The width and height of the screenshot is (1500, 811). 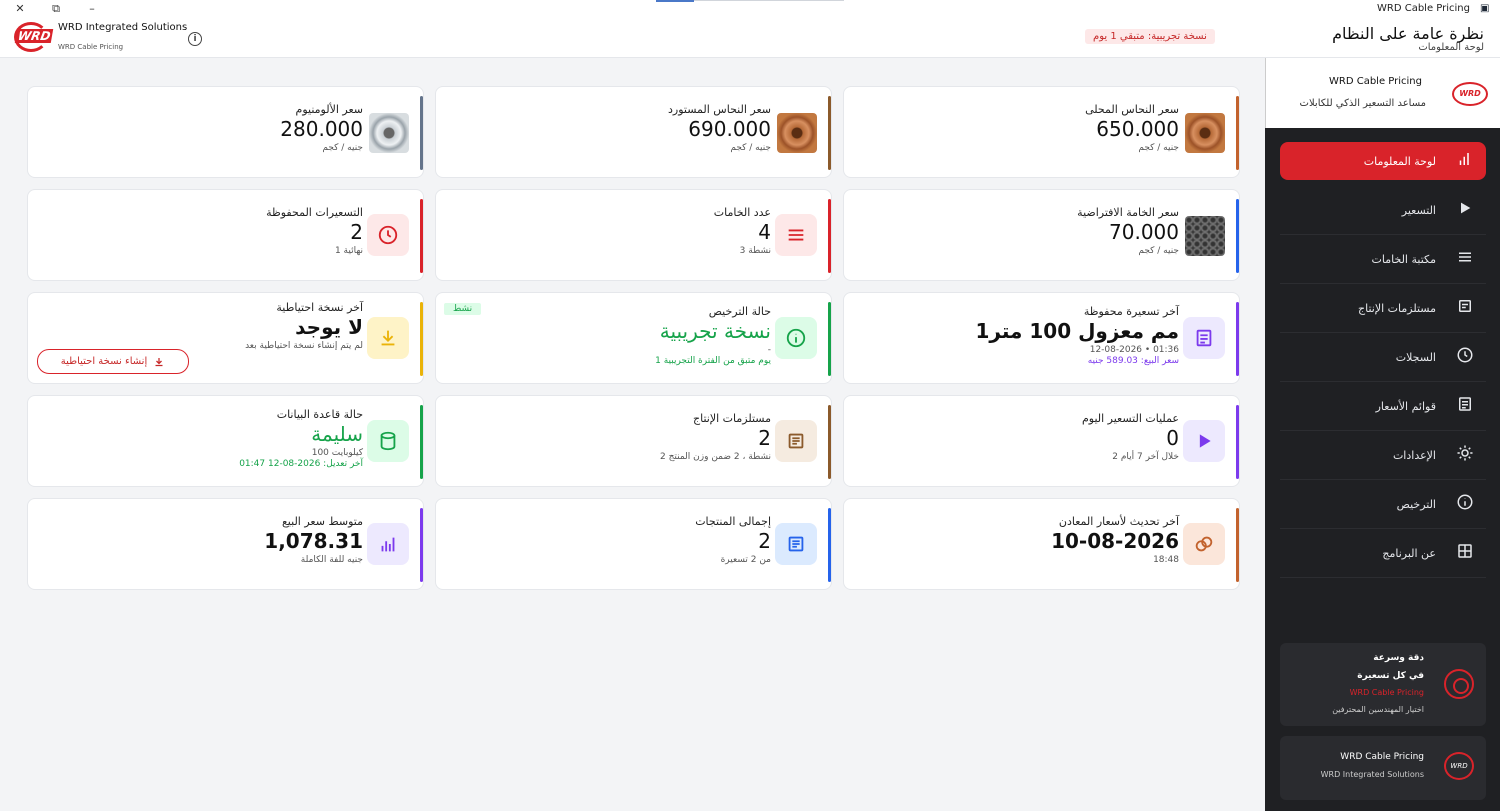 I want to click on link-icon, so click(x=1204, y=544).